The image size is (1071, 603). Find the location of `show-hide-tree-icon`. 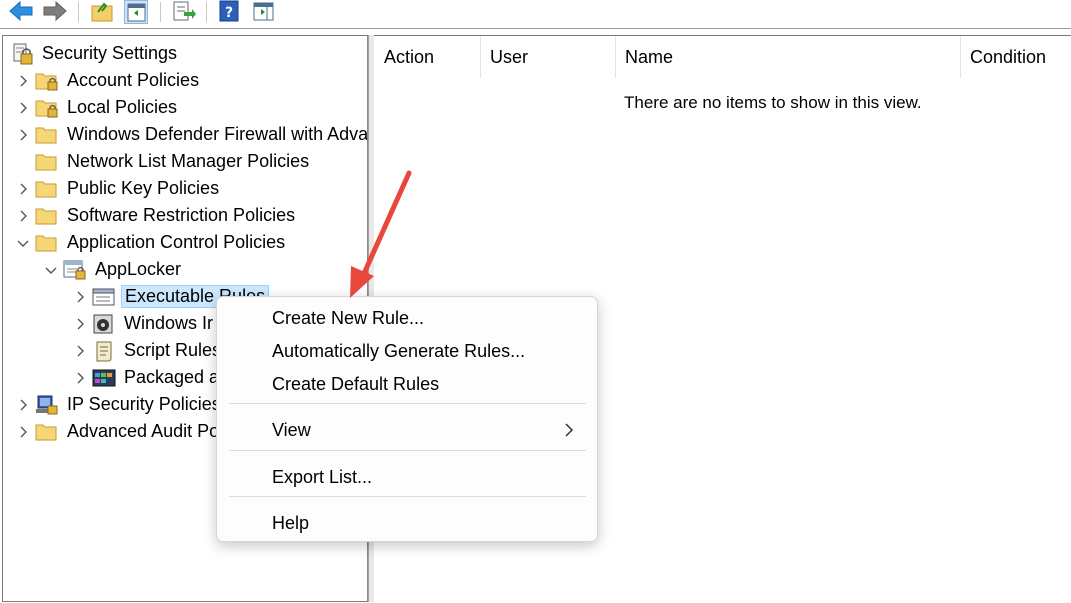

show-hide-tree-icon is located at coordinates (136, 12).